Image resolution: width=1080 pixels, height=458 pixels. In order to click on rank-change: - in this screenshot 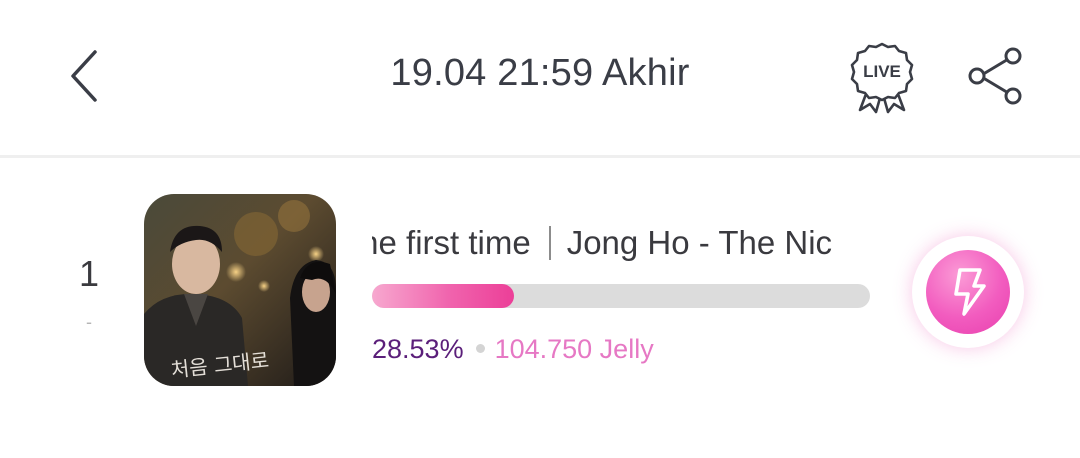, I will do `click(89, 322)`.